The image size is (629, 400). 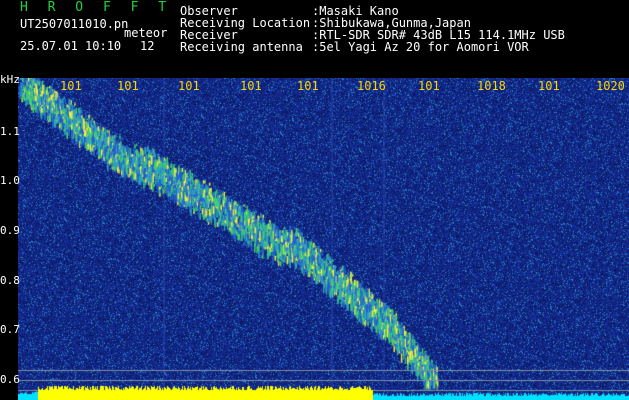 What do you see at coordinates (74, 24) in the screenshot?
I see `filename-label: UT2507011010.pn` at bounding box center [74, 24].